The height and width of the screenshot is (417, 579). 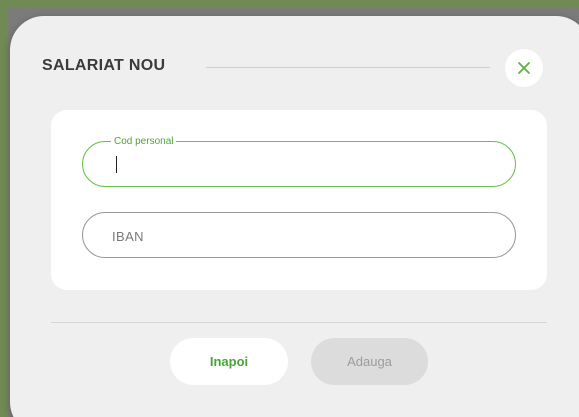 What do you see at coordinates (369, 361) in the screenshot?
I see `add-button: Adauga` at bounding box center [369, 361].